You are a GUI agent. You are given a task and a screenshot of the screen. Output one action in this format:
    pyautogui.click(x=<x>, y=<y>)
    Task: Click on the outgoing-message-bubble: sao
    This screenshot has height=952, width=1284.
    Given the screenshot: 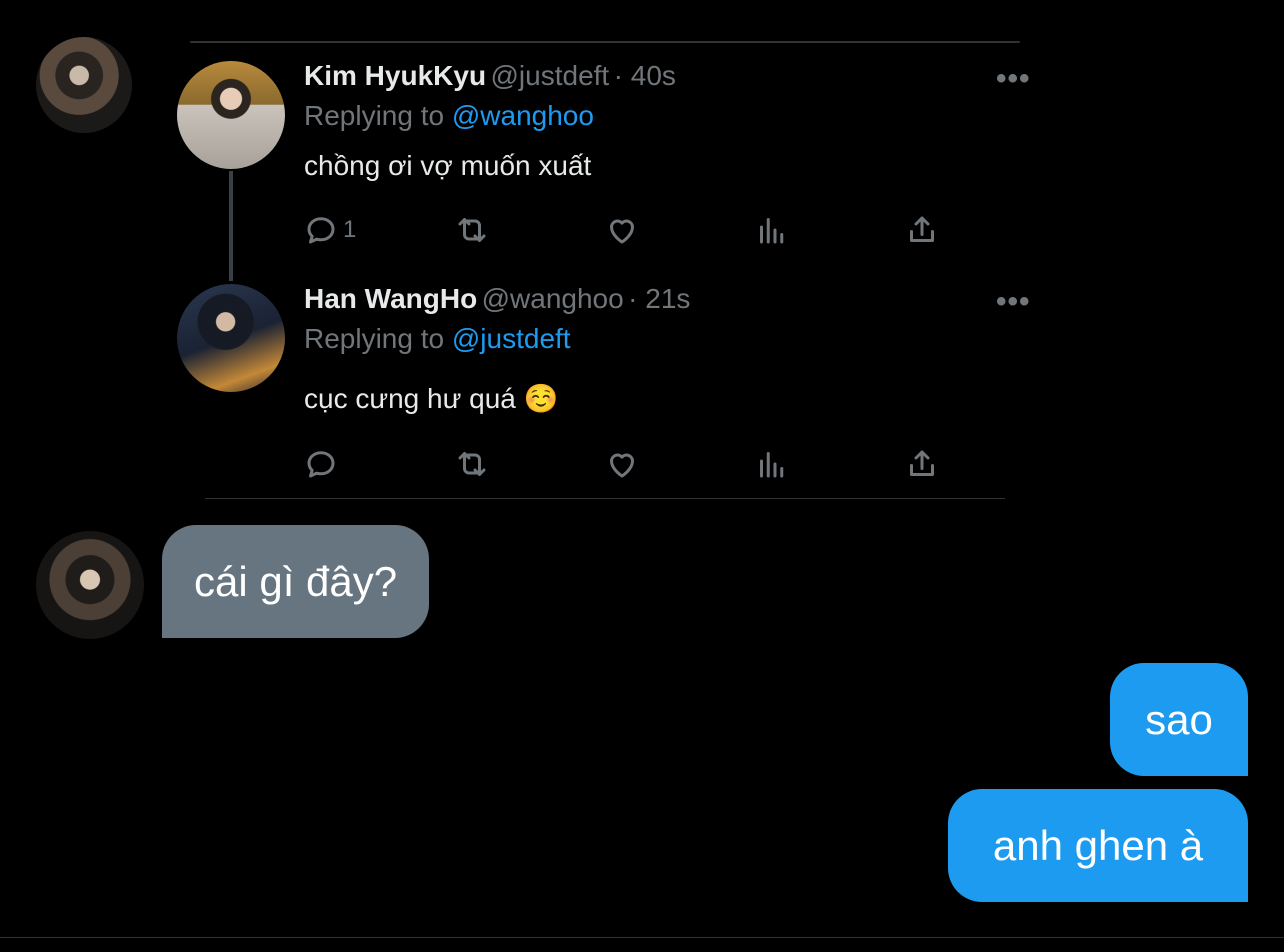 What is the action you would take?
    pyautogui.click(x=1179, y=719)
    